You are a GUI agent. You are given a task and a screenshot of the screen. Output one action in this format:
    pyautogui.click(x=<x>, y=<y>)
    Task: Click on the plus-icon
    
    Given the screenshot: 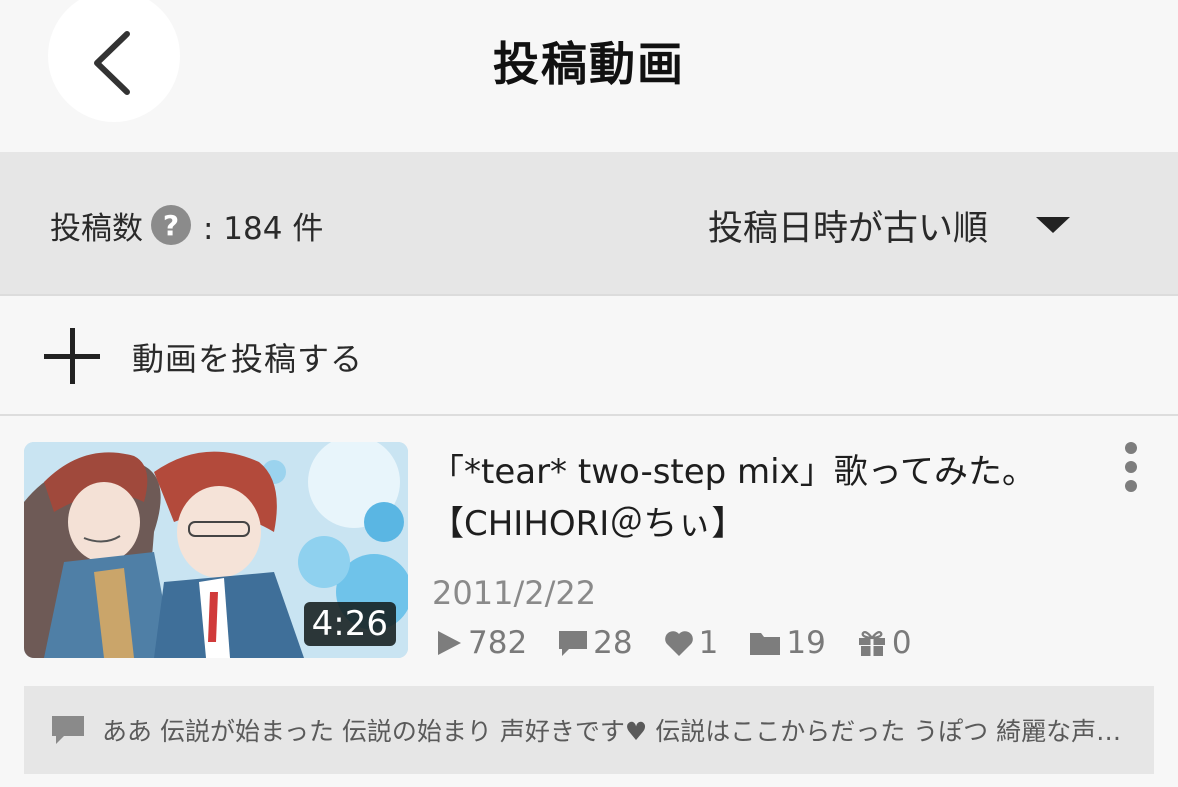 What is the action you would take?
    pyautogui.click(x=72, y=356)
    